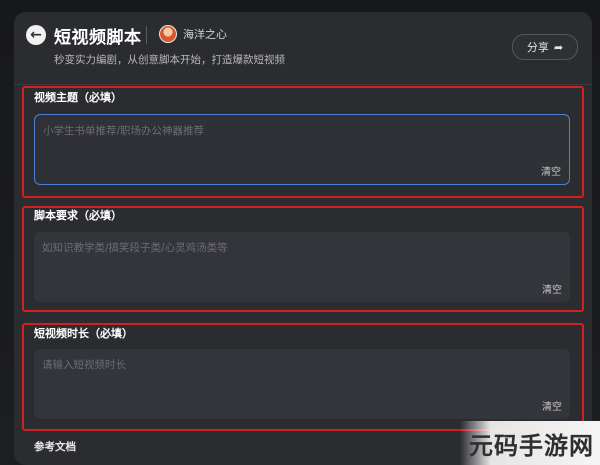 This screenshot has height=465, width=600. I want to click on script-requirements-input: 如知识教学类/搞笑段子类/心灵鸡汤类等 清空, so click(302, 267).